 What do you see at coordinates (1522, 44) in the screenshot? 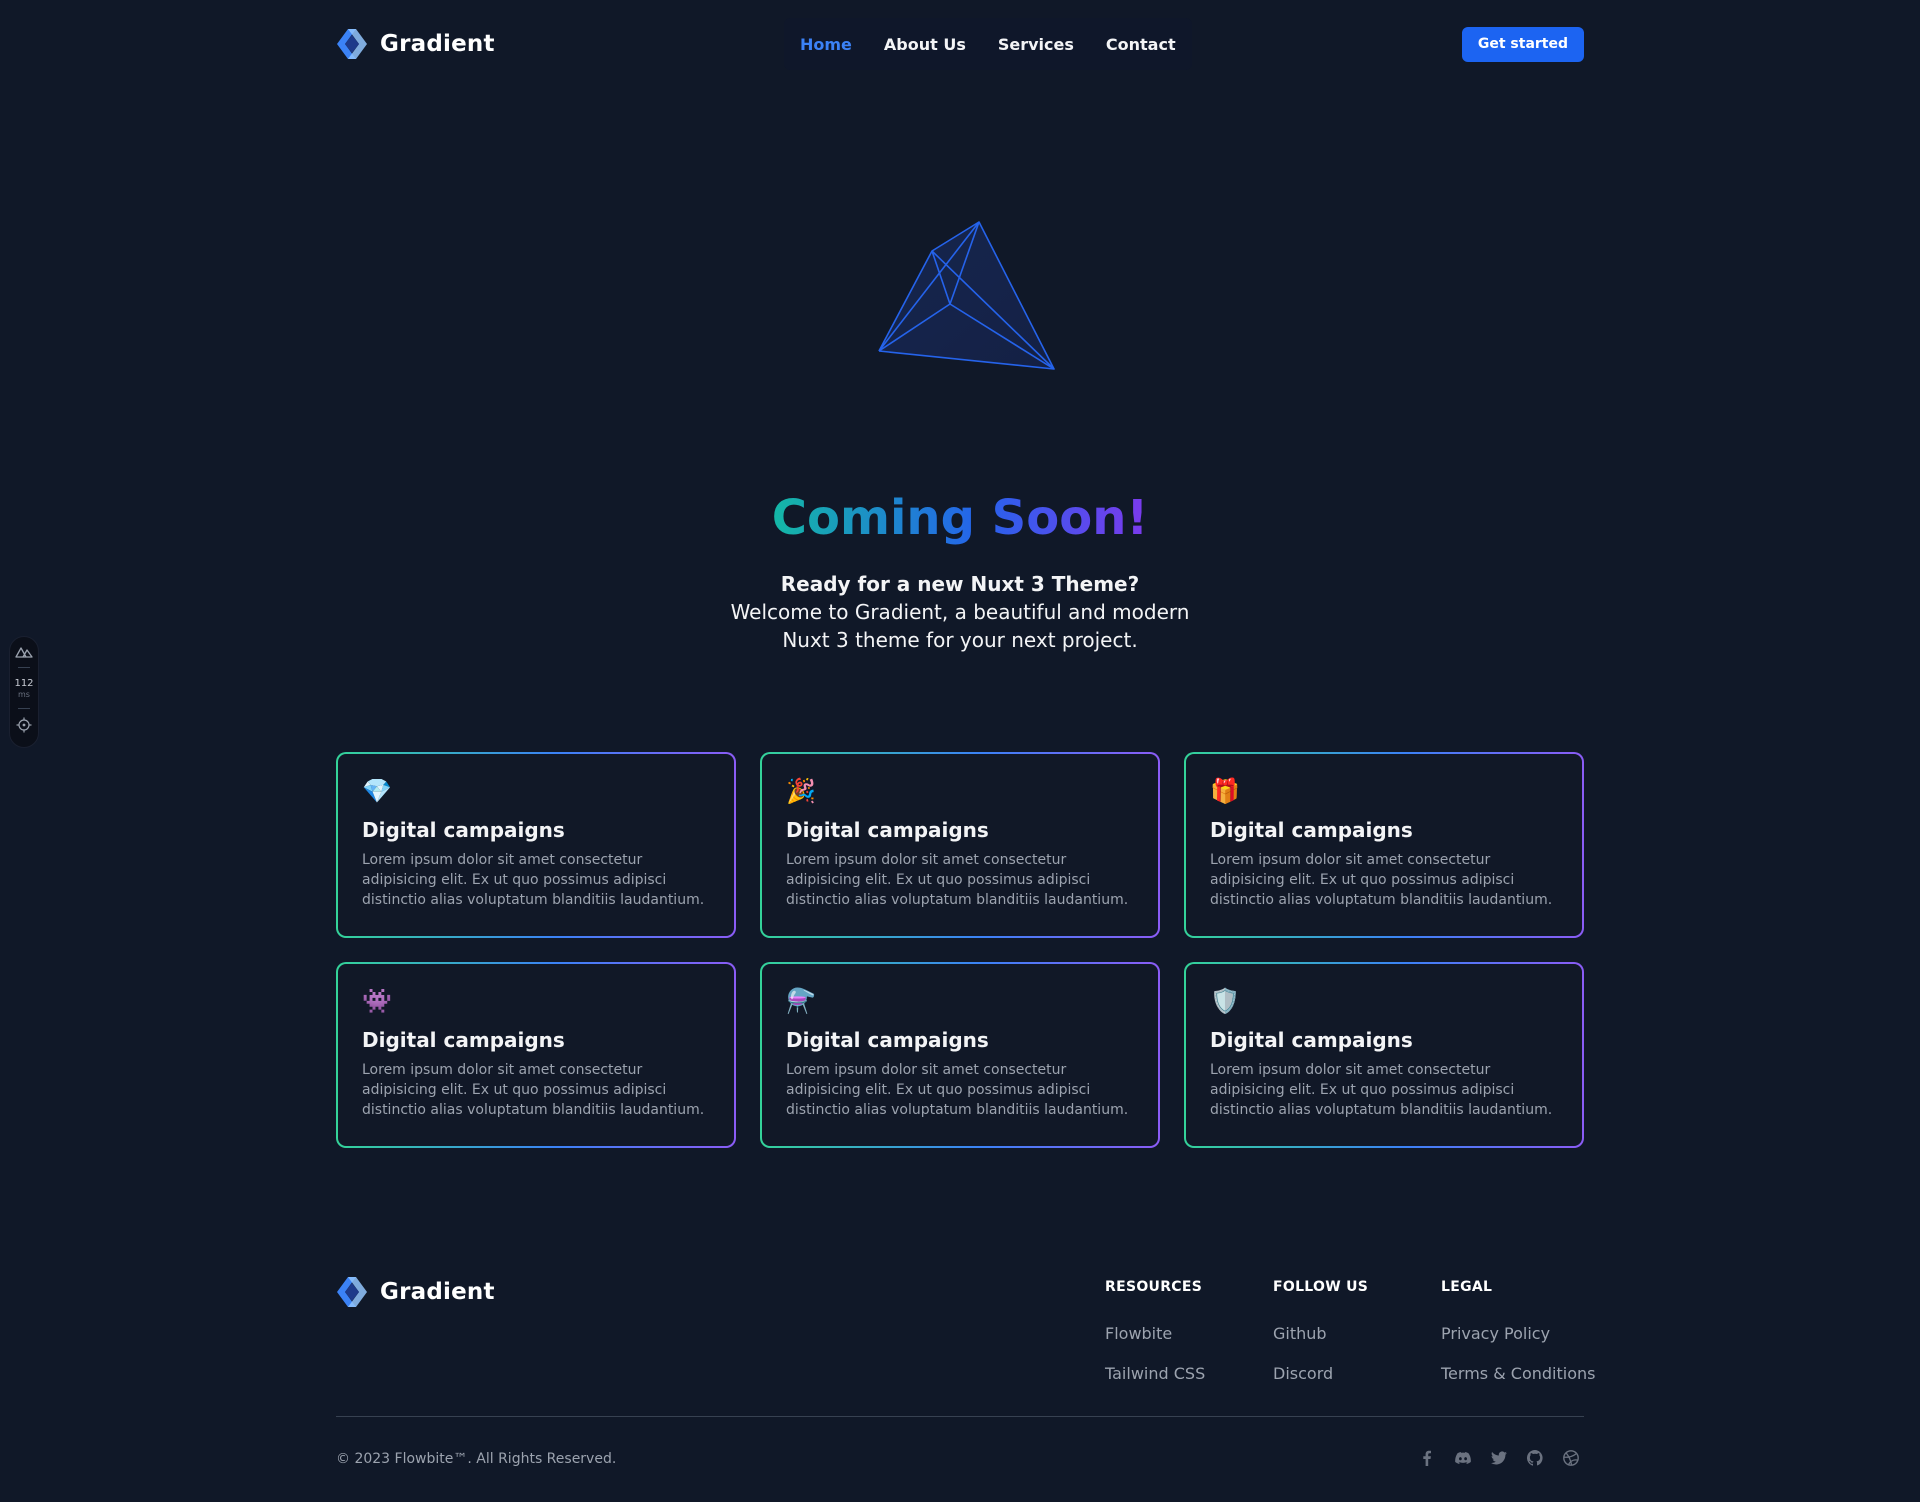
I see `get-started-button: Get started` at bounding box center [1522, 44].